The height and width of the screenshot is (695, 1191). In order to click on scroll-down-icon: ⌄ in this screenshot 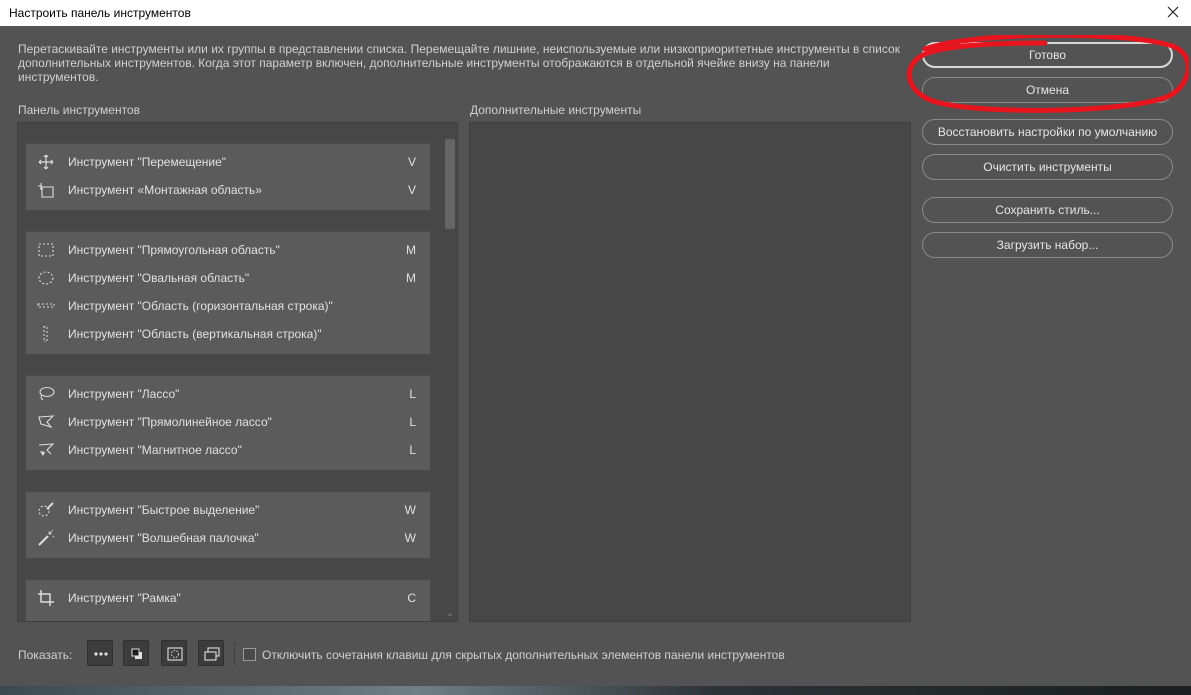, I will do `click(450, 613)`.